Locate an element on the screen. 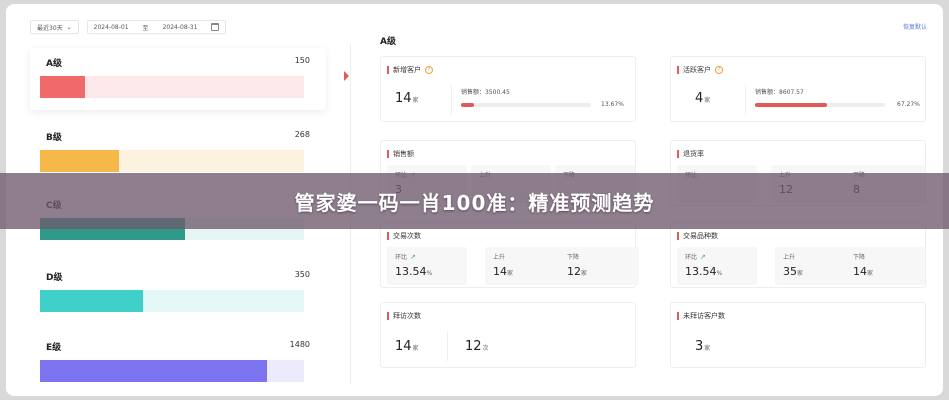 The image size is (949, 400). visit-count-a: 14家 is located at coordinates (407, 346).